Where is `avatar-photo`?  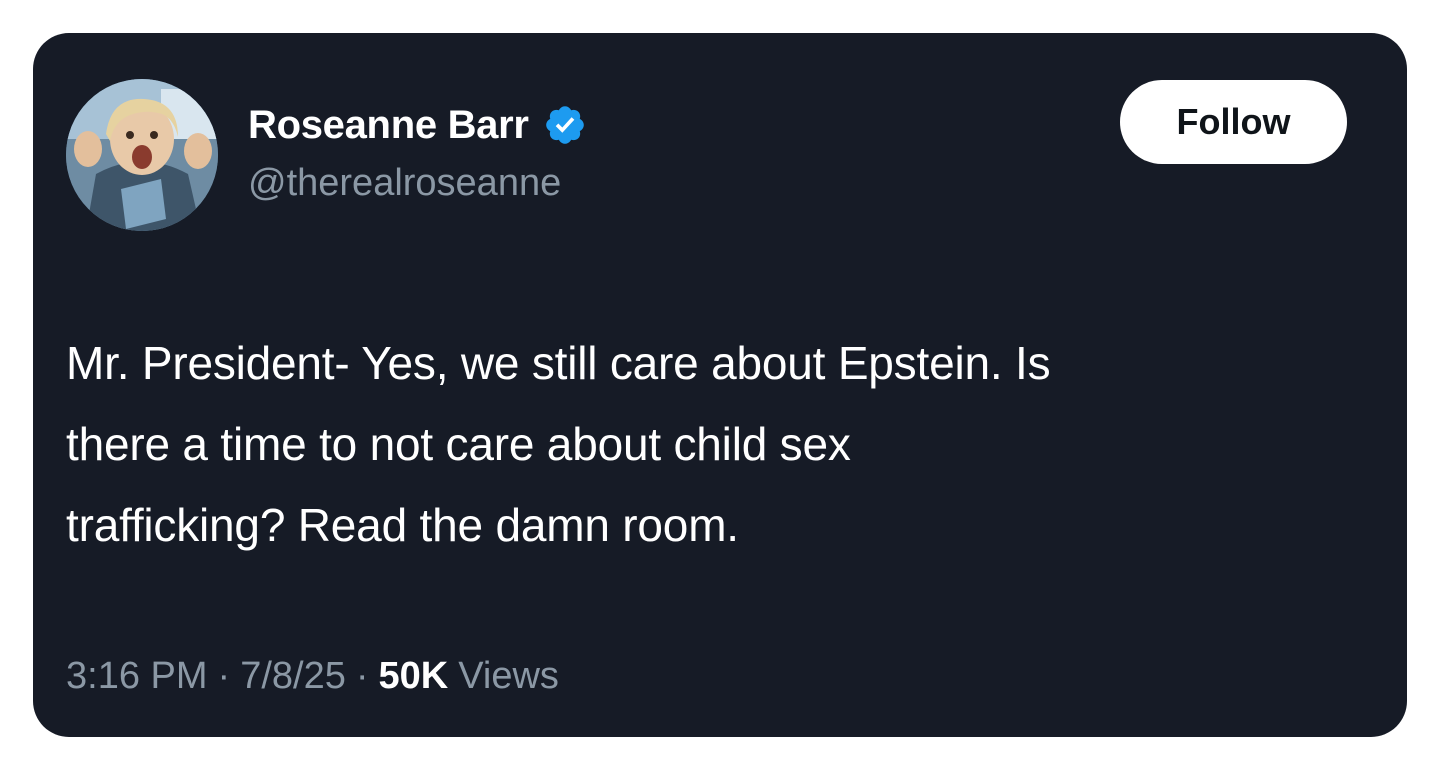 avatar-photo is located at coordinates (142, 155).